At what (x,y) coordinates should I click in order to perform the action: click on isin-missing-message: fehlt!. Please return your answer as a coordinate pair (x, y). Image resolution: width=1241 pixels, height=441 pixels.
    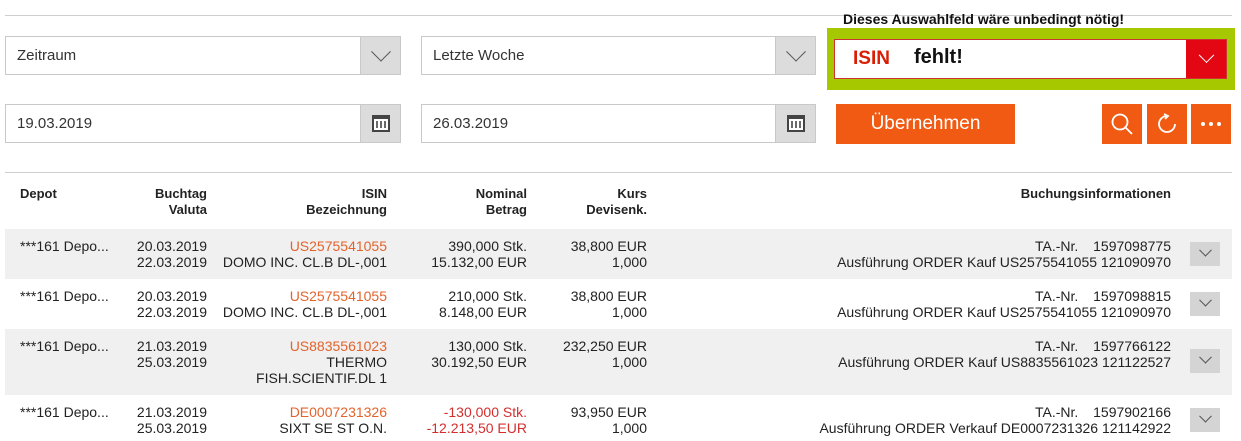
    Looking at the image, I should click on (938, 57).